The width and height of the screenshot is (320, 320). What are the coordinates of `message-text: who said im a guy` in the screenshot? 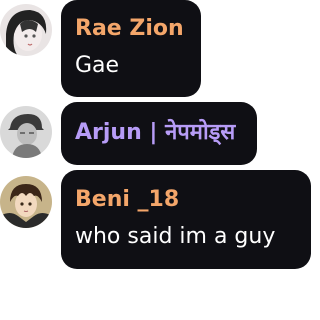 It's located at (175, 236).